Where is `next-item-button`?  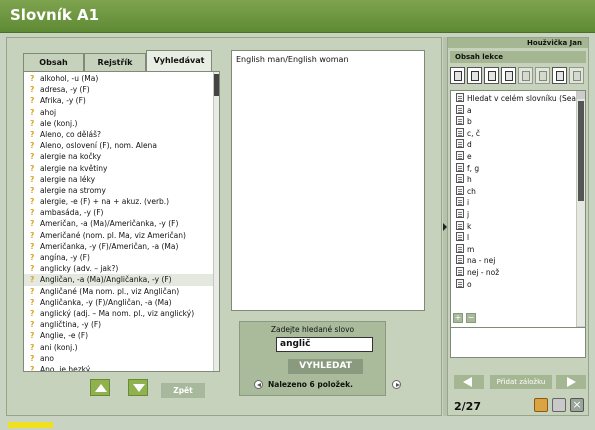 next-item-button is located at coordinates (138, 387).